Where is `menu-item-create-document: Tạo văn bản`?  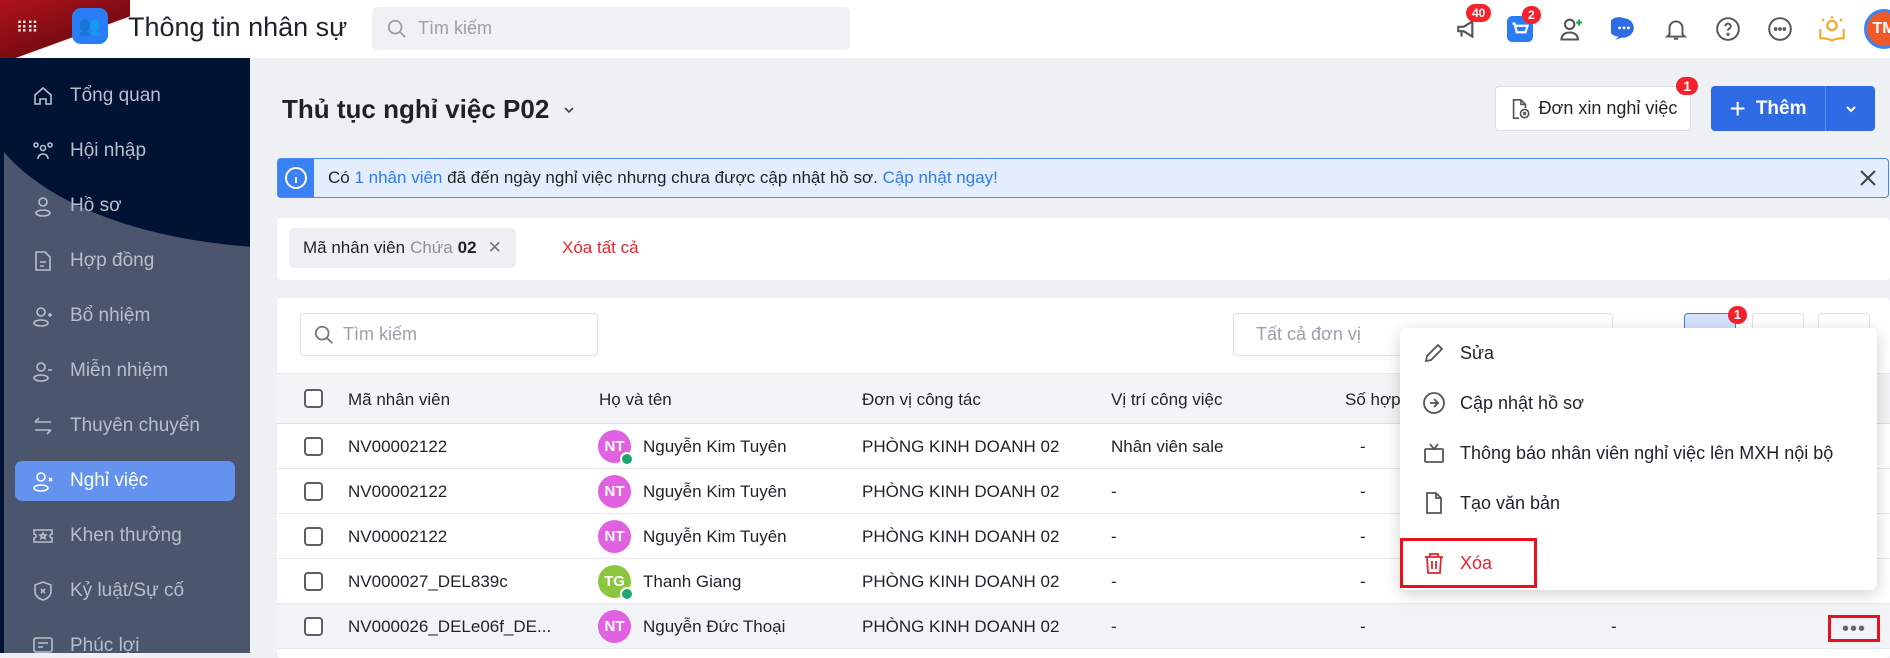 menu-item-create-document: Tạo văn bản is located at coordinates (1638, 503).